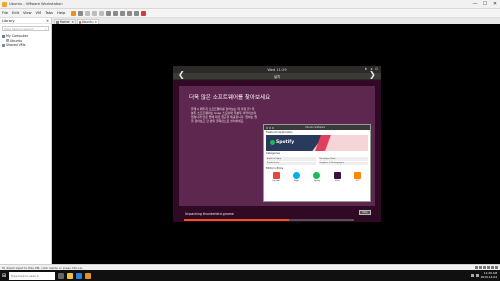 This screenshot has height=281, width=500. What do you see at coordinates (343, 159) in the screenshot?
I see `category-item: Developer Tools` at bounding box center [343, 159].